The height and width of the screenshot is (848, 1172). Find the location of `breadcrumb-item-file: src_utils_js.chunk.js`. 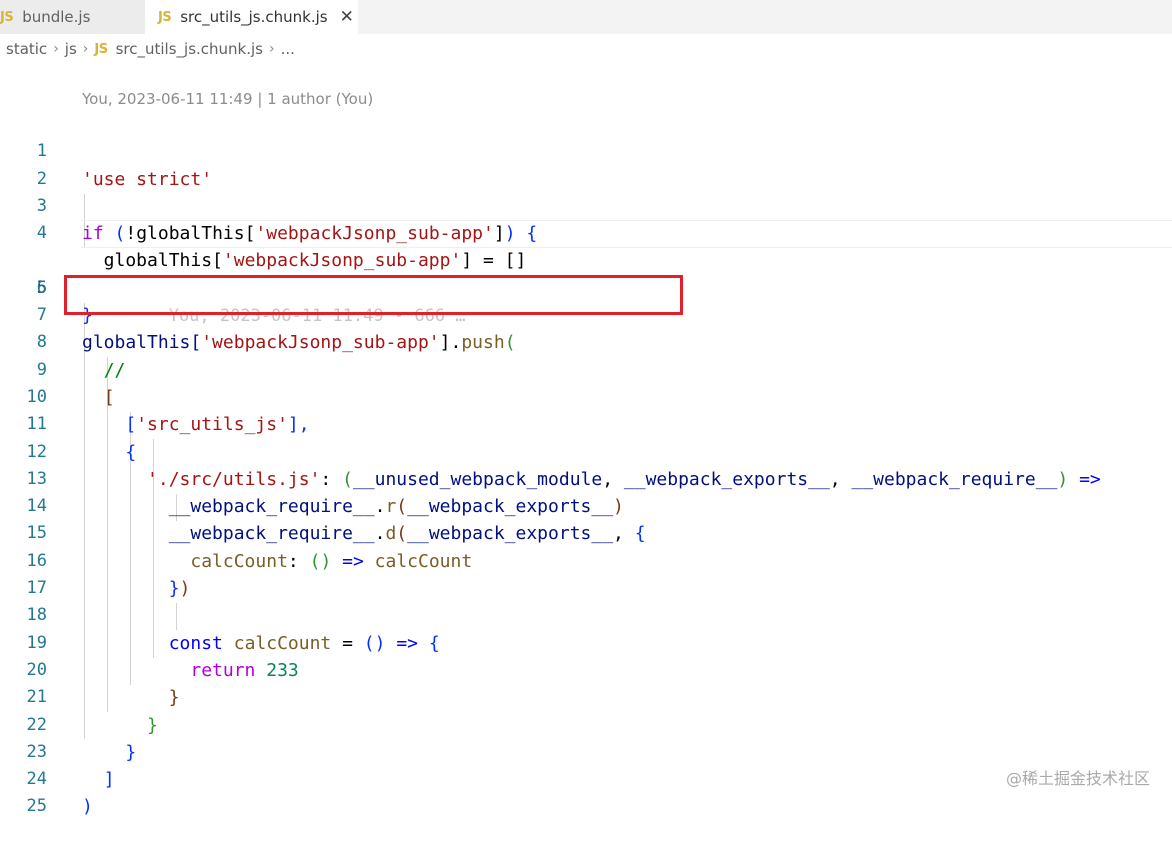

breadcrumb-item-file: src_utils_js.chunk.js is located at coordinates (189, 49).